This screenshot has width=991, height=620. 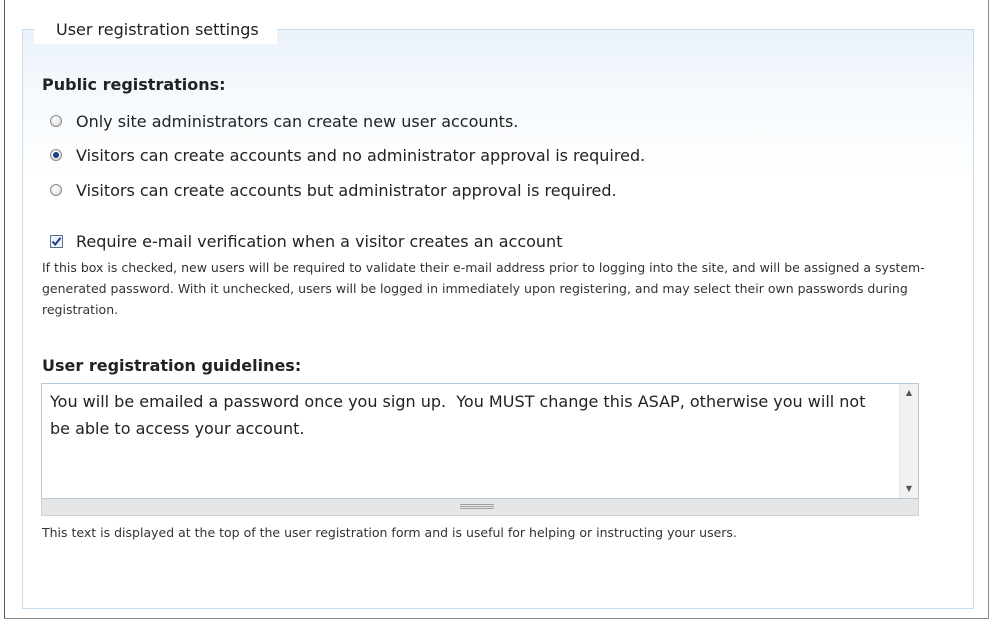 I want to click on checkmark-icon, so click(x=56, y=241).